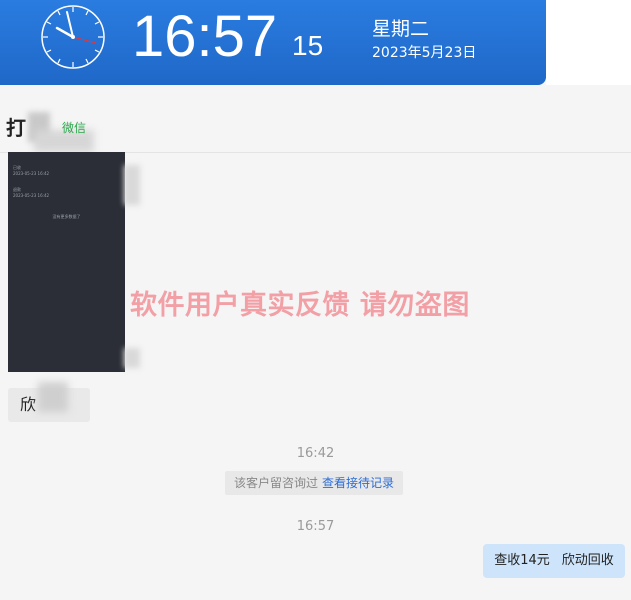 This screenshot has width=631, height=600. I want to click on image-text-center: 没有更多数据了, so click(66, 216).